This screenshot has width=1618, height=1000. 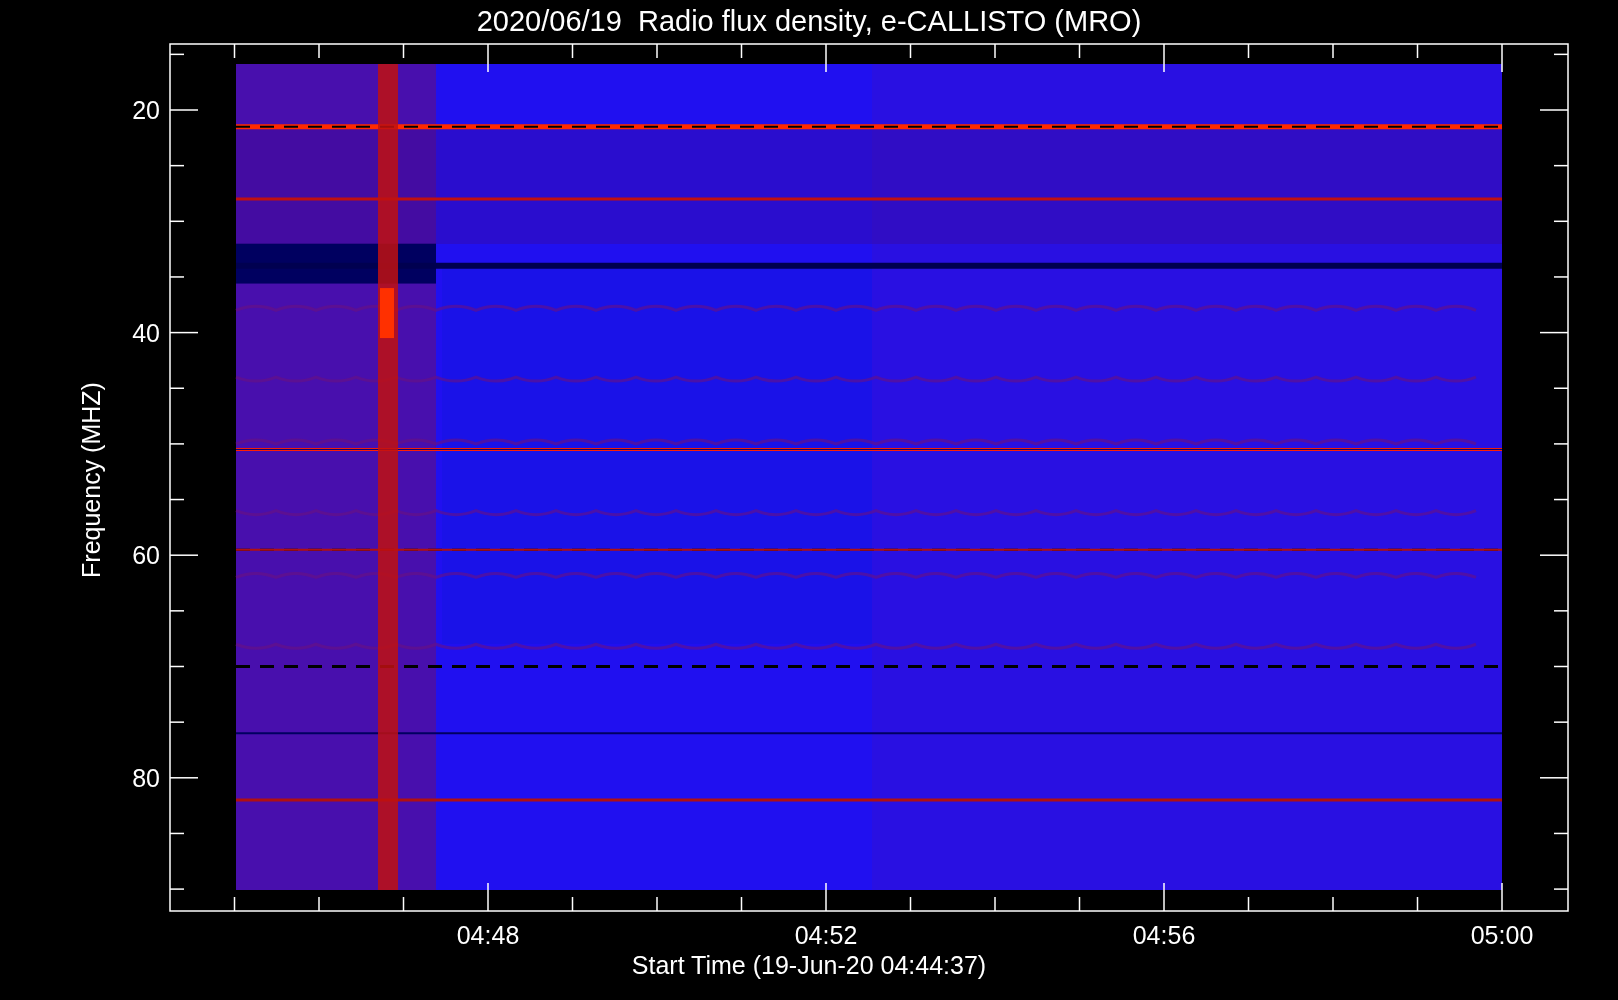 I want to click on tick-label: 80, so click(x=146, y=777).